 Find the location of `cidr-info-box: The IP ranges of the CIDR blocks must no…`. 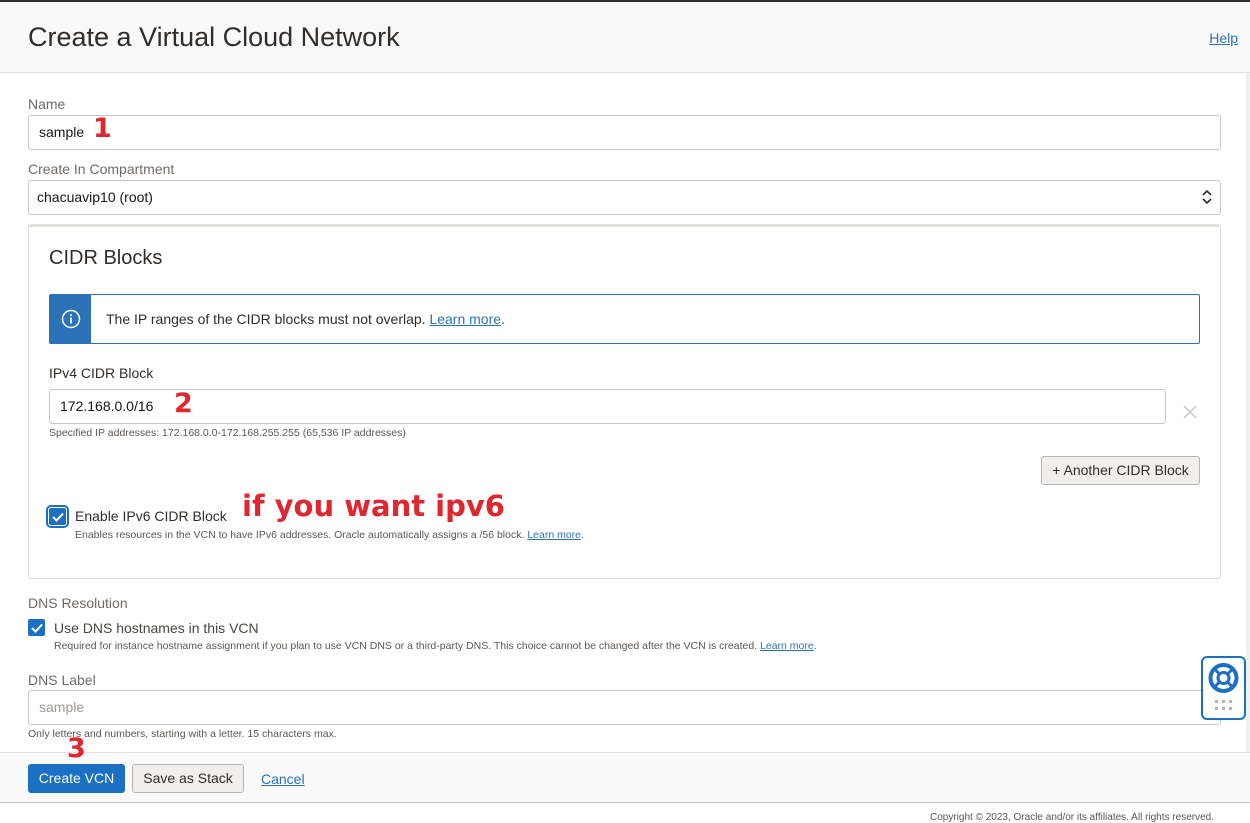

cidr-info-box: The IP ranges of the CIDR blocks must no… is located at coordinates (624, 319).